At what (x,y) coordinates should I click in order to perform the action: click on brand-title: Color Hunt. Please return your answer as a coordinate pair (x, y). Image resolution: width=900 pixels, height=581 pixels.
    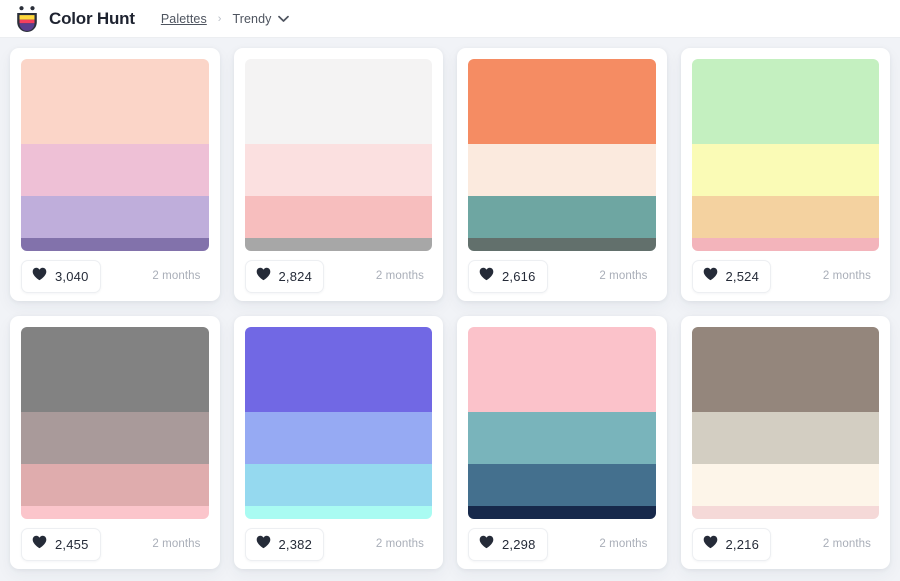
    Looking at the image, I should click on (92, 19).